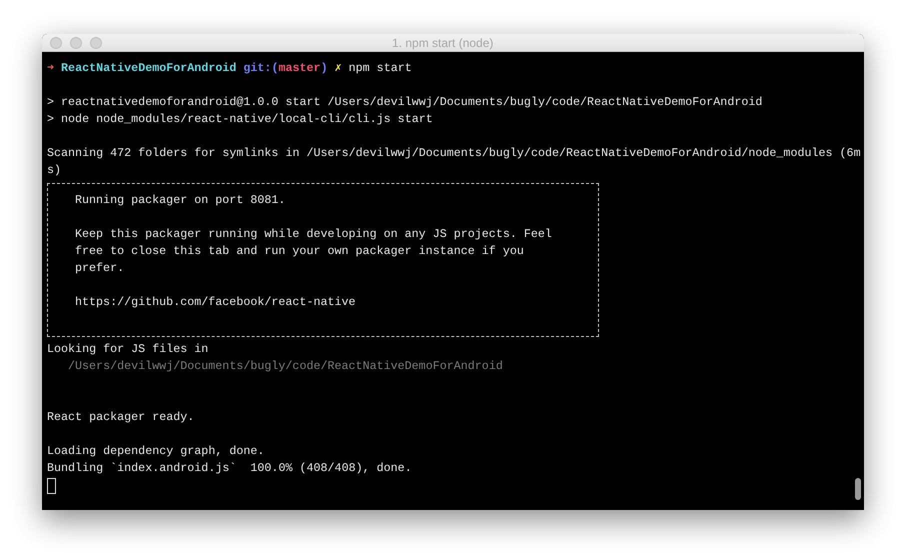 The image size is (906, 553). Describe the element at coordinates (148, 68) in the screenshot. I see `directory-name: ReactNativeDemoForAndroid` at that location.